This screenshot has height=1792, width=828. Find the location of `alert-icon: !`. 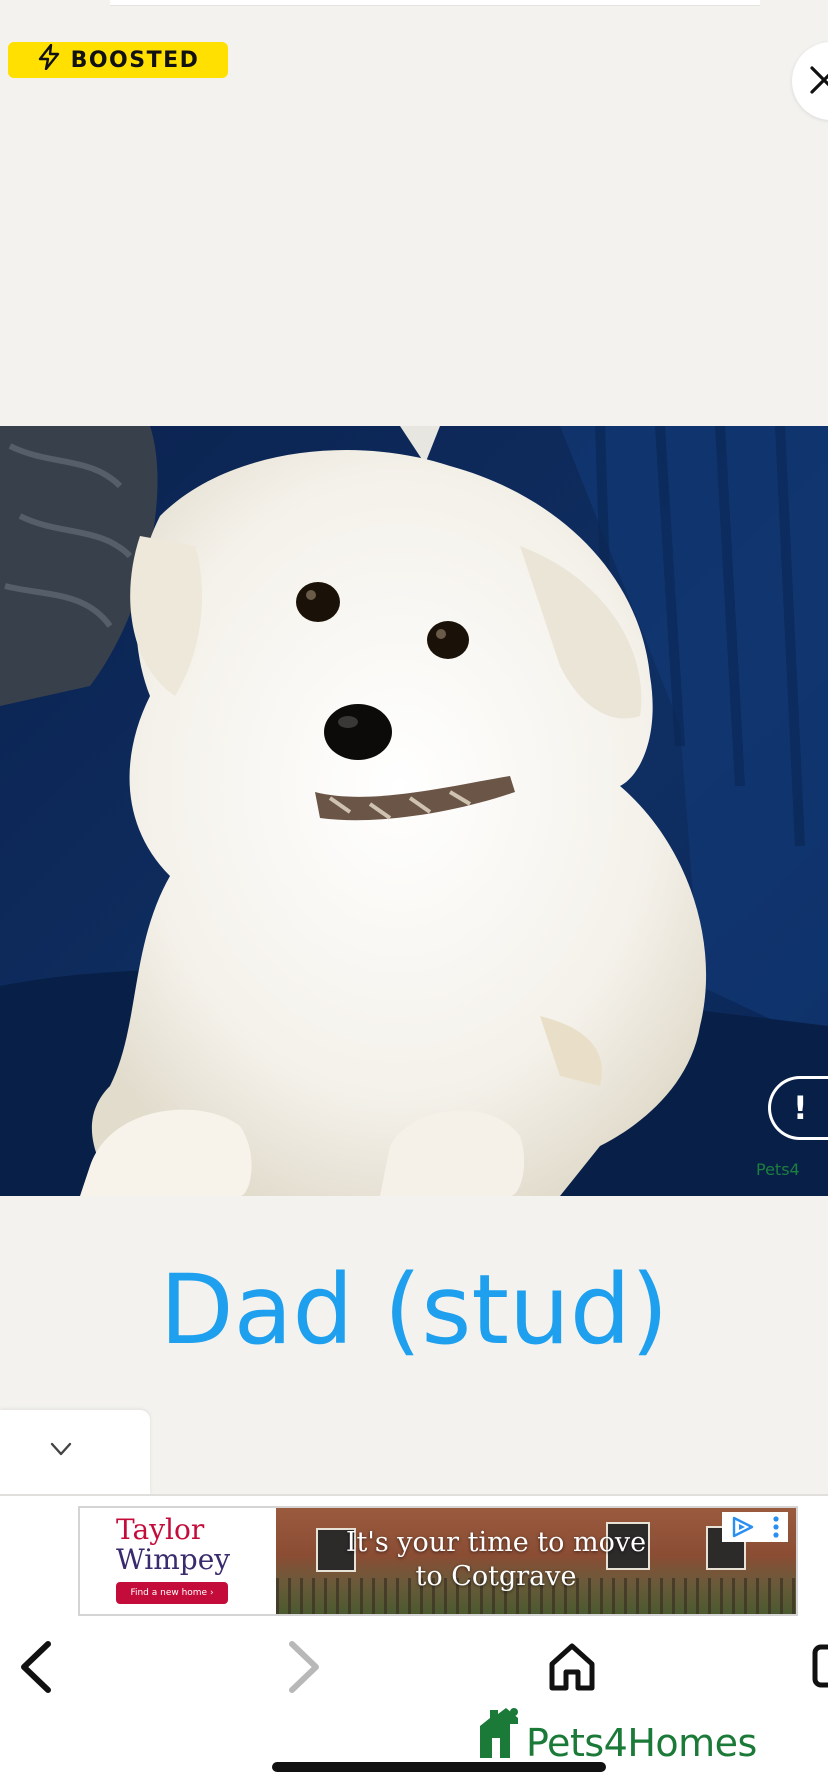

alert-icon: ! is located at coordinates (800, 1108).